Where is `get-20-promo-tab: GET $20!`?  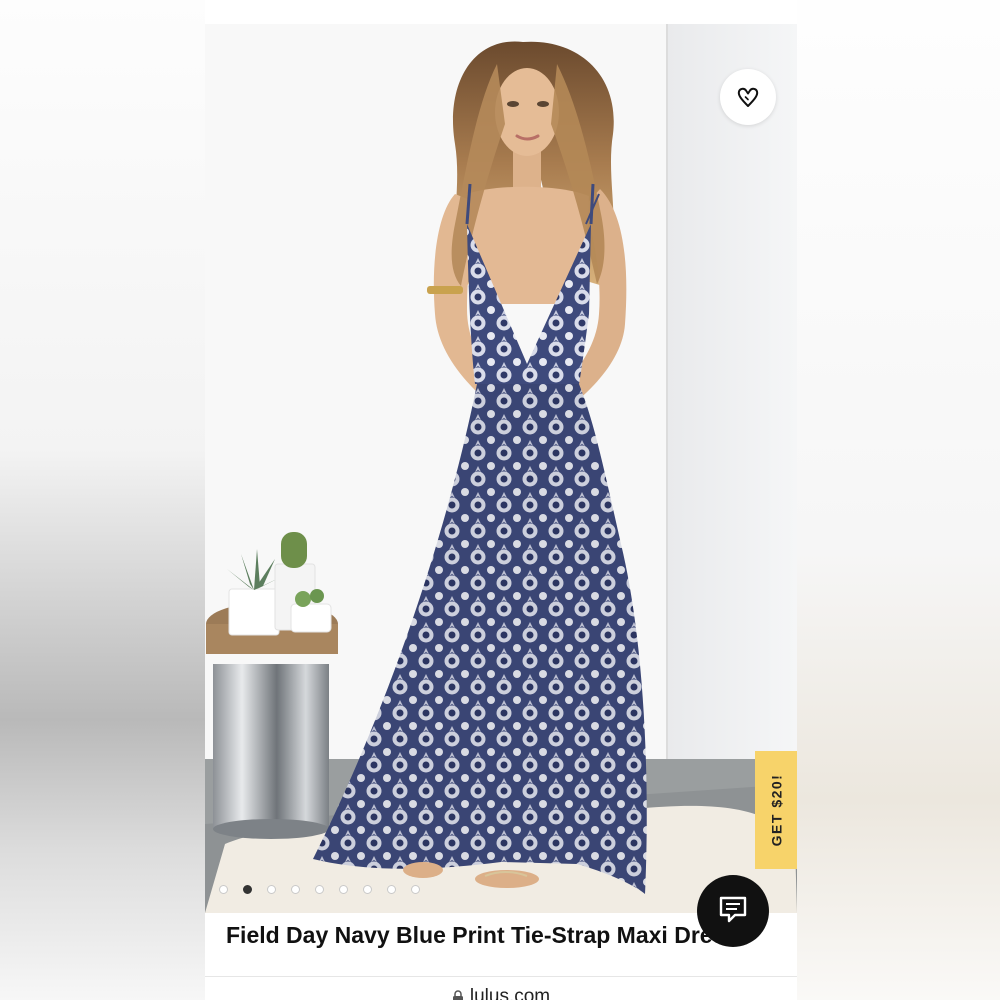 get-20-promo-tab: GET $20! is located at coordinates (776, 810).